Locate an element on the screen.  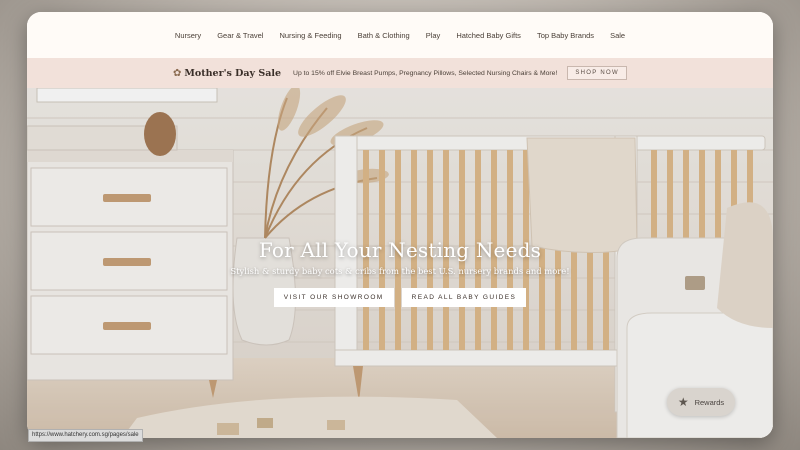
read-baby-guides-button: READ ALL BABY GUIDES is located at coordinates (464, 297).